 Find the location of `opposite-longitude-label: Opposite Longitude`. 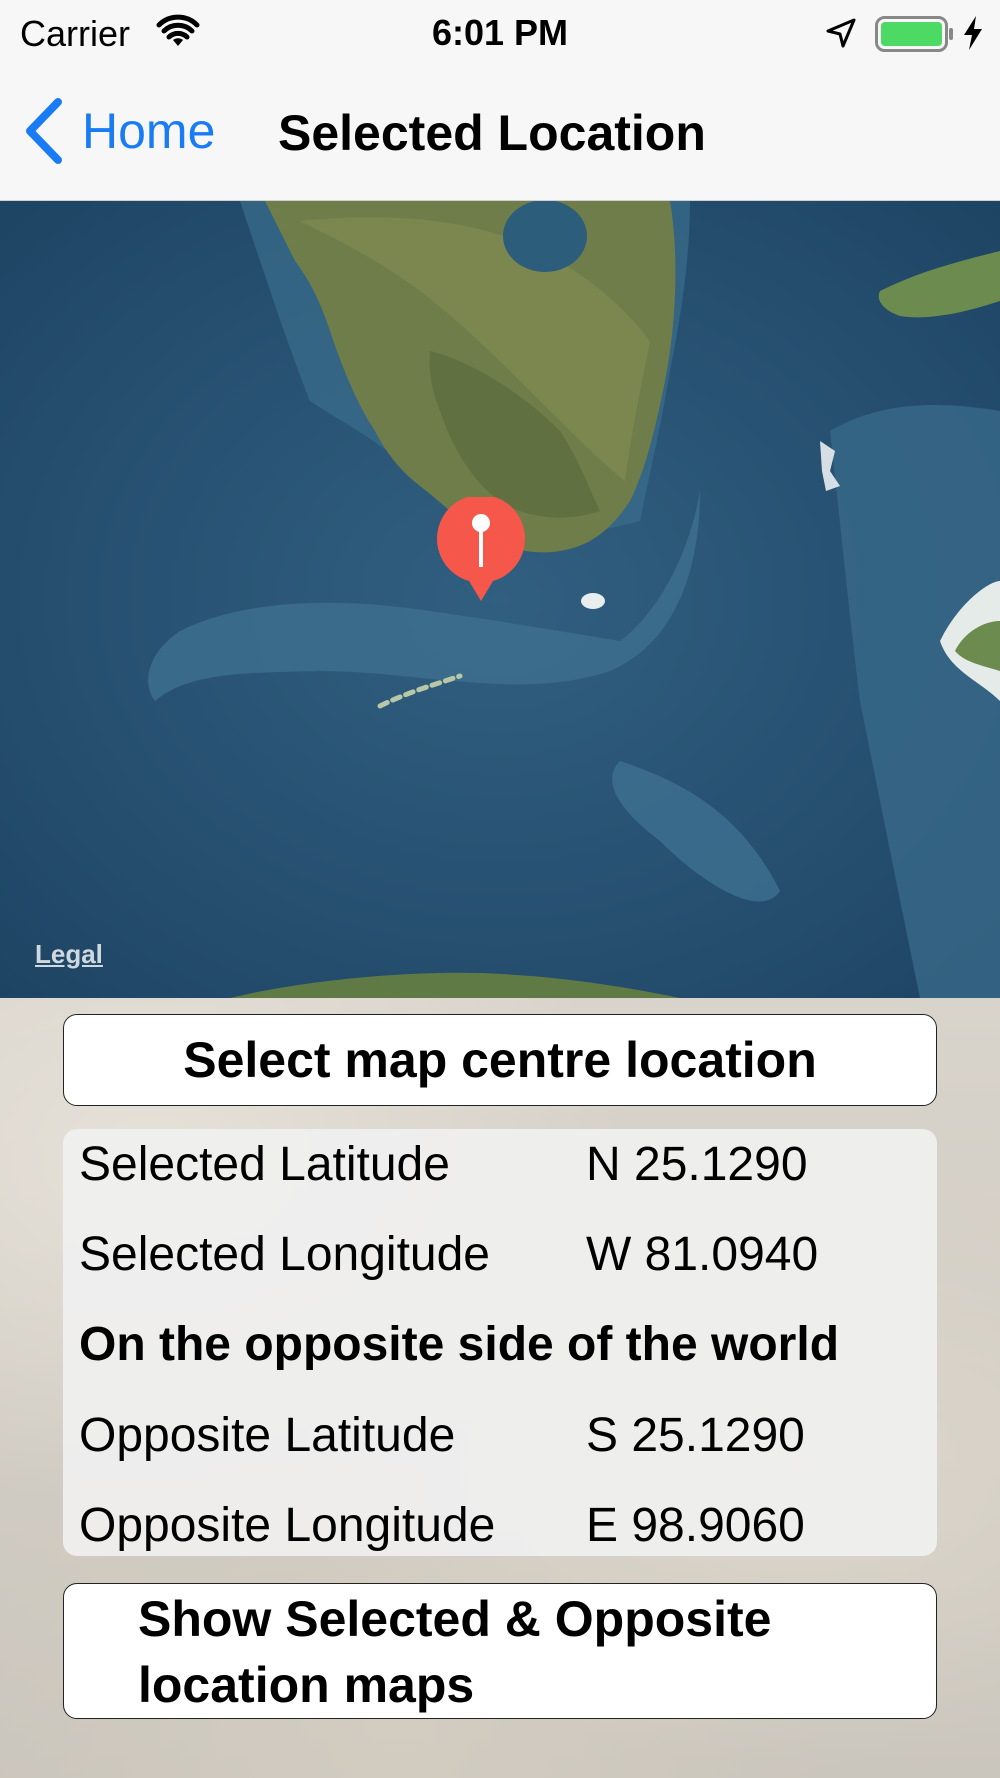

opposite-longitude-label: Opposite Longitude is located at coordinates (287, 1525).